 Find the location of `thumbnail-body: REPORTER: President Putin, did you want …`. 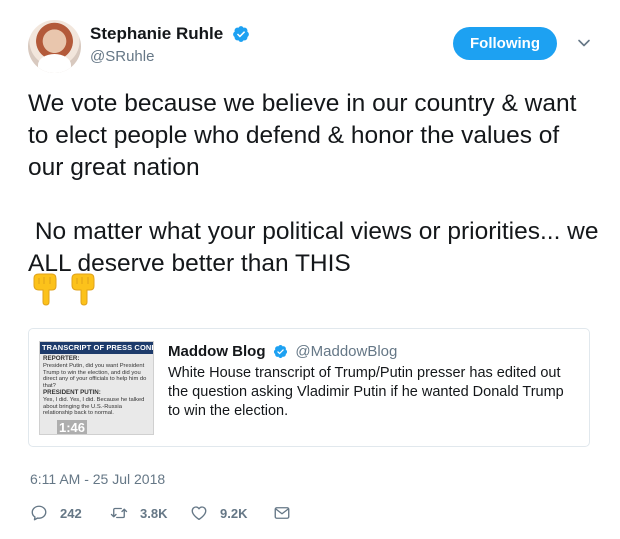

thumbnail-body: REPORTER: President Putin, did you want … is located at coordinates (96, 386).